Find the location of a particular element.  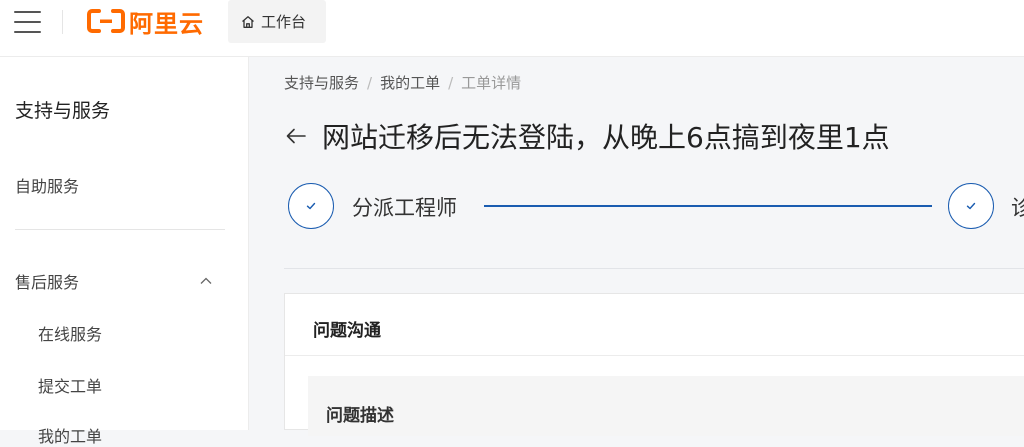

card-title: 问题沟通 is located at coordinates (347, 331).